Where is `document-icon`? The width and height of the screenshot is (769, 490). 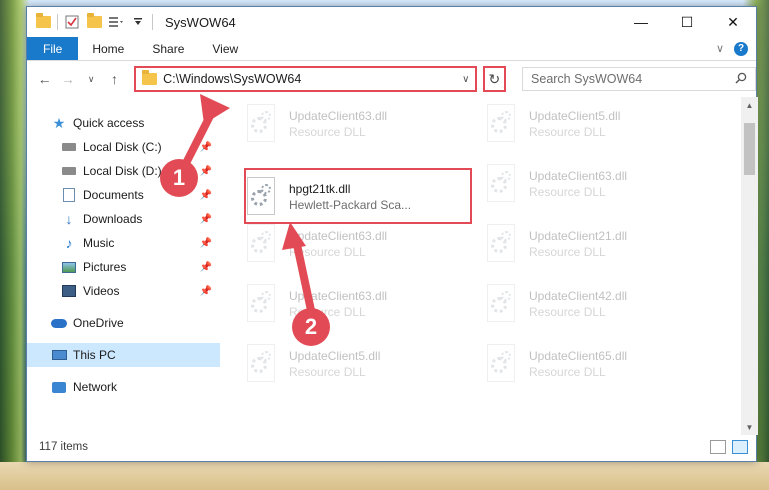
document-icon is located at coordinates (69, 195).